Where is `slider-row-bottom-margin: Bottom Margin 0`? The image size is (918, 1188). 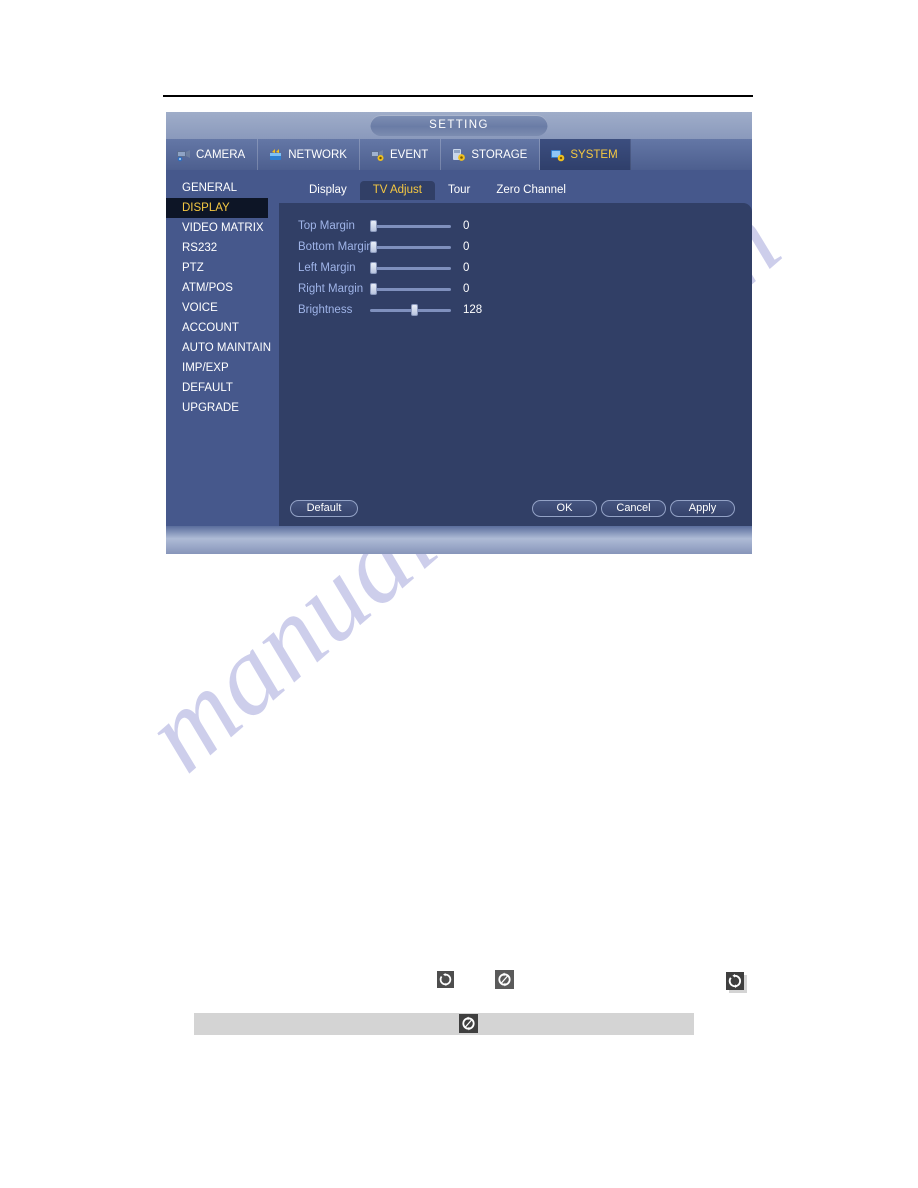
slider-row-bottom-margin: Bottom Margin 0 is located at coordinates (508, 247).